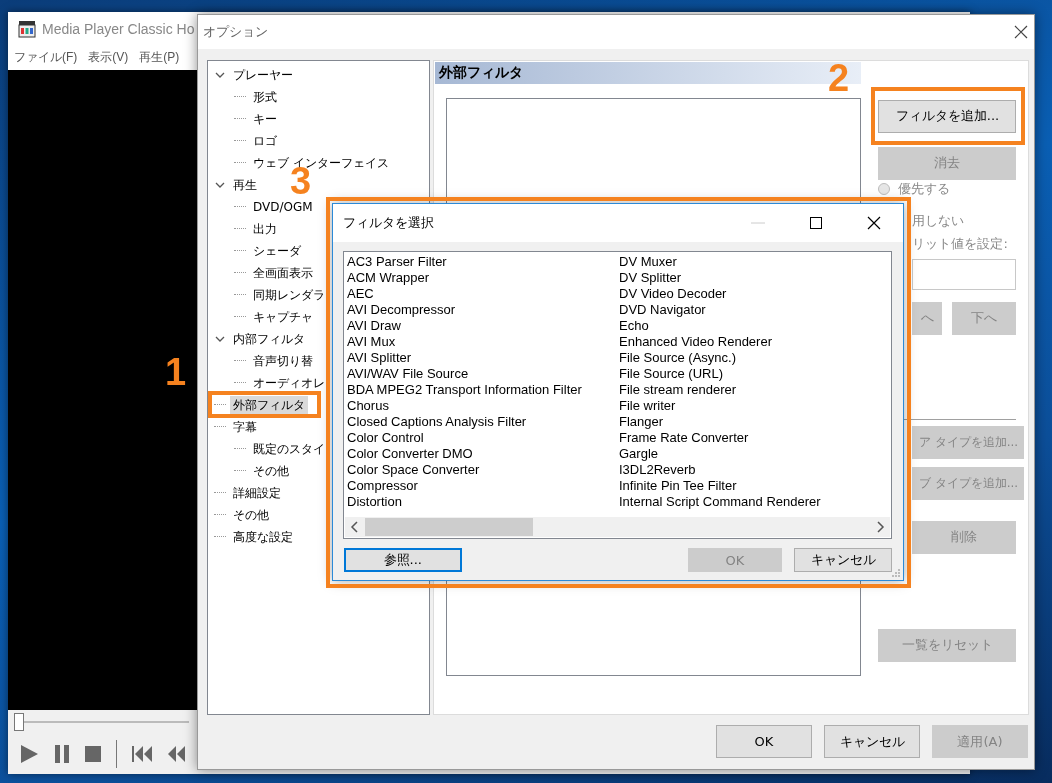 This screenshot has height=783, width=1052. What do you see at coordinates (265, 140) in the screenshot?
I see `tree-item: ロゴ` at bounding box center [265, 140].